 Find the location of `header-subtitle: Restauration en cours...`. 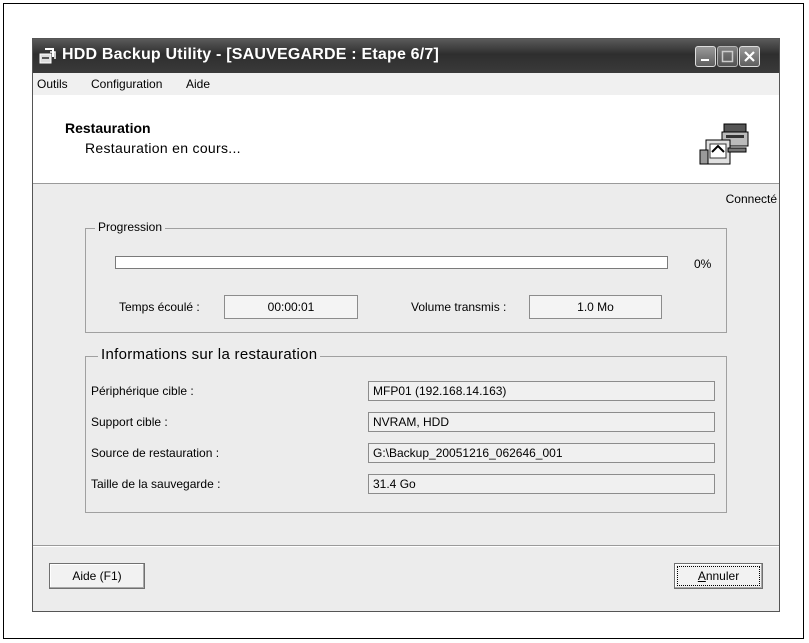

header-subtitle: Restauration en cours... is located at coordinates (163, 148).